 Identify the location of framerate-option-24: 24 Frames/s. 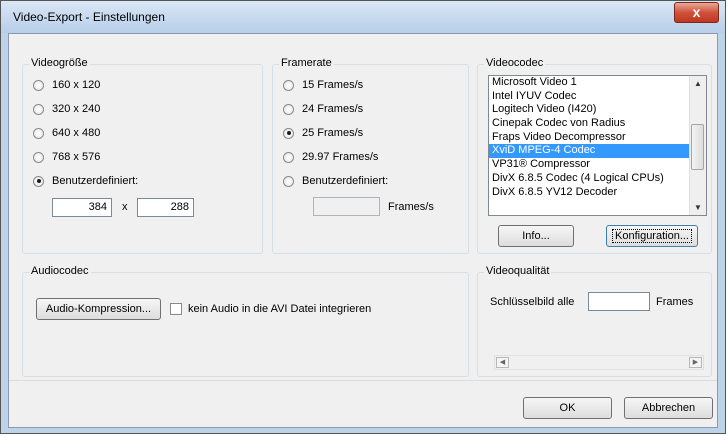
(323, 109).